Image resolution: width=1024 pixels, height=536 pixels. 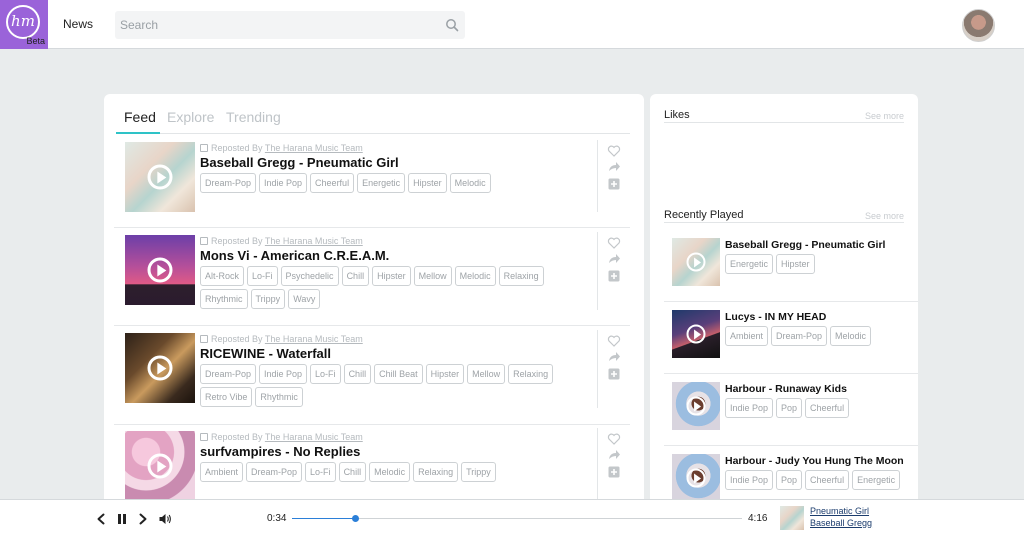 What do you see at coordinates (140, 117) in the screenshot?
I see `tab-feed: Feed` at bounding box center [140, 117].